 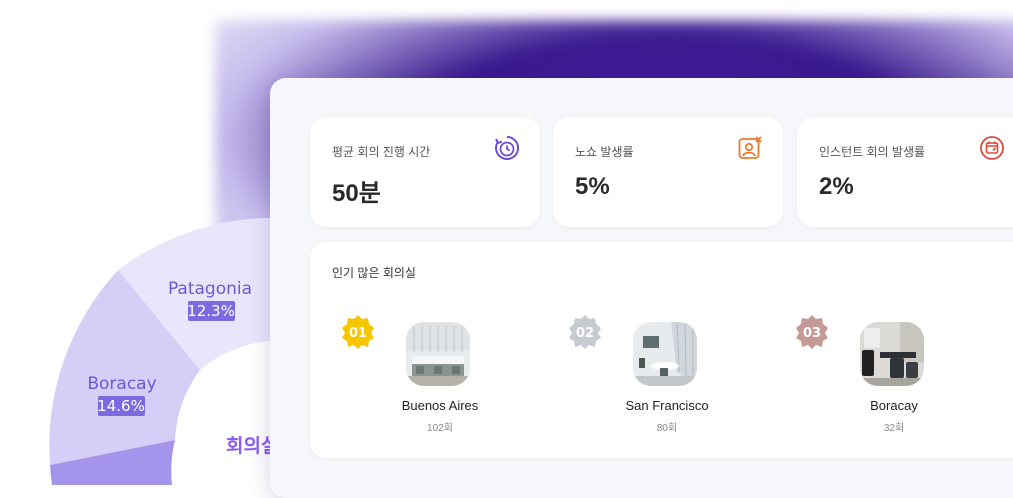 I want to click on svg-text: 12.3%, so click(x=211, y=311).